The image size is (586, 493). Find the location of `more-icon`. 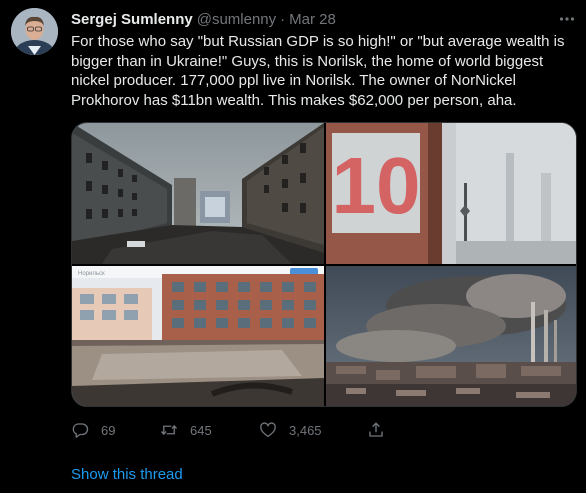

more-icon is located at coordinates (567, 19).